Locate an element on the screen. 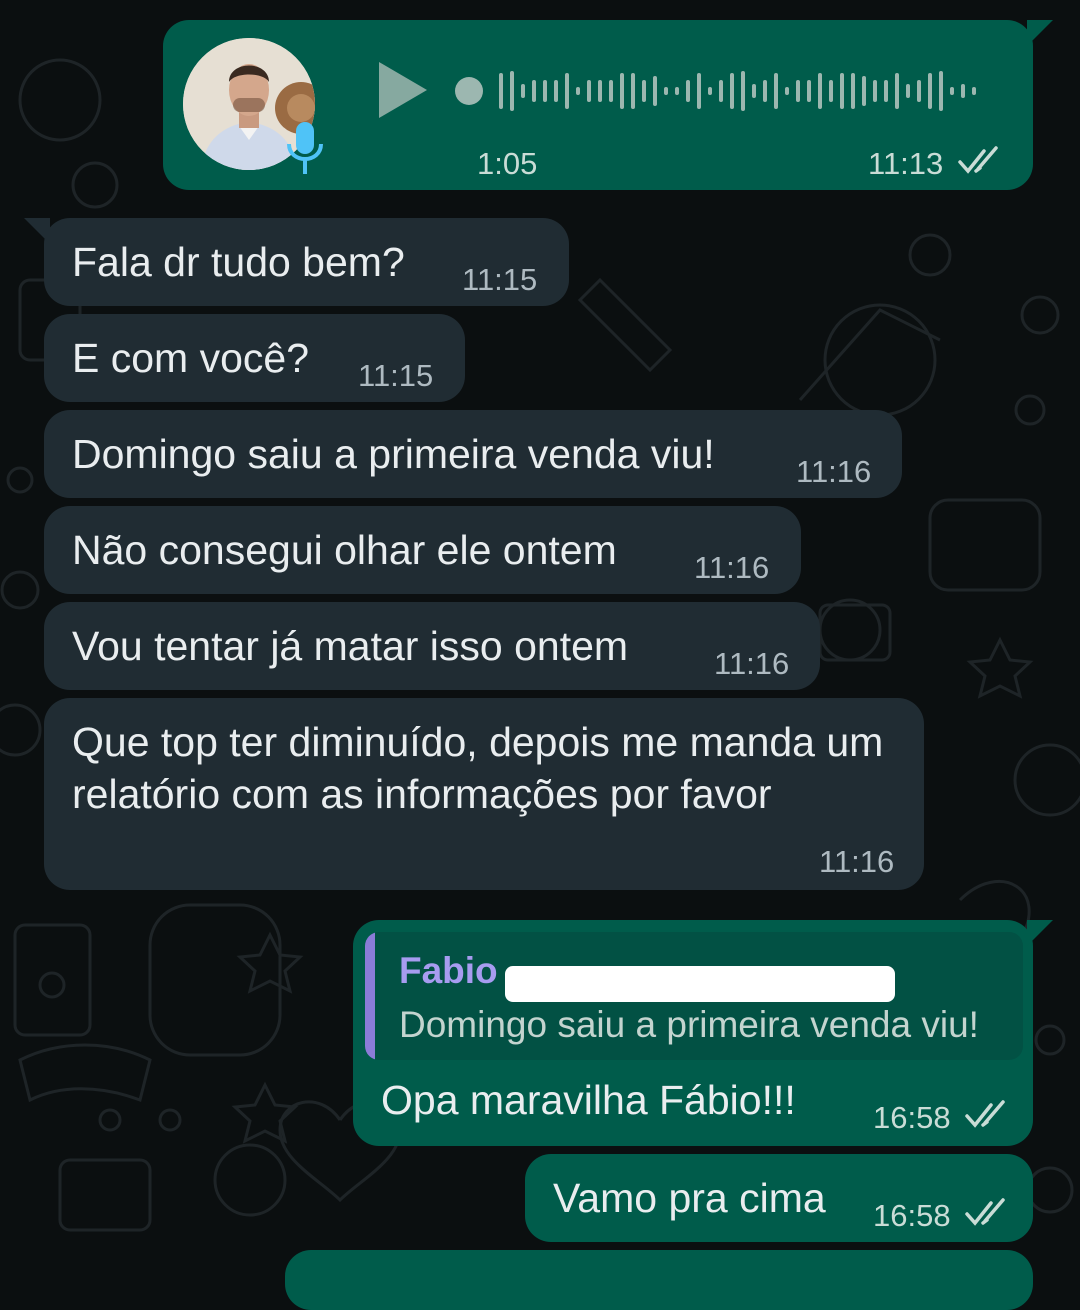 The height and width of the screenshot is (1310, 1080). redacted-surname is located at coordinates (700, 984).